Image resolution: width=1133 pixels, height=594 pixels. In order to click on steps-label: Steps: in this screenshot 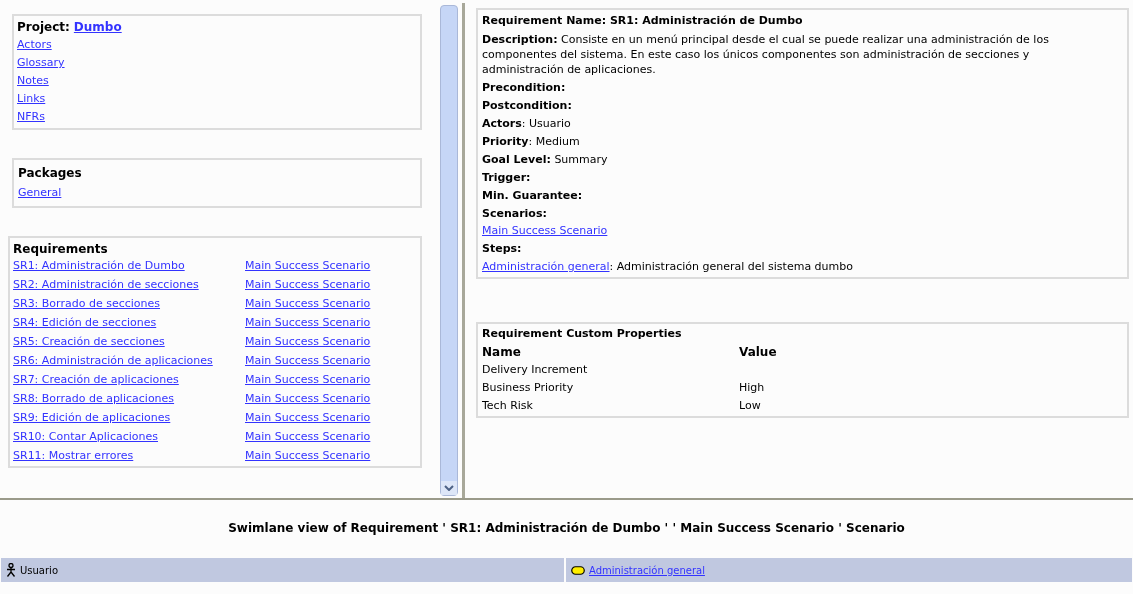, I will do `click(502, 249)`.